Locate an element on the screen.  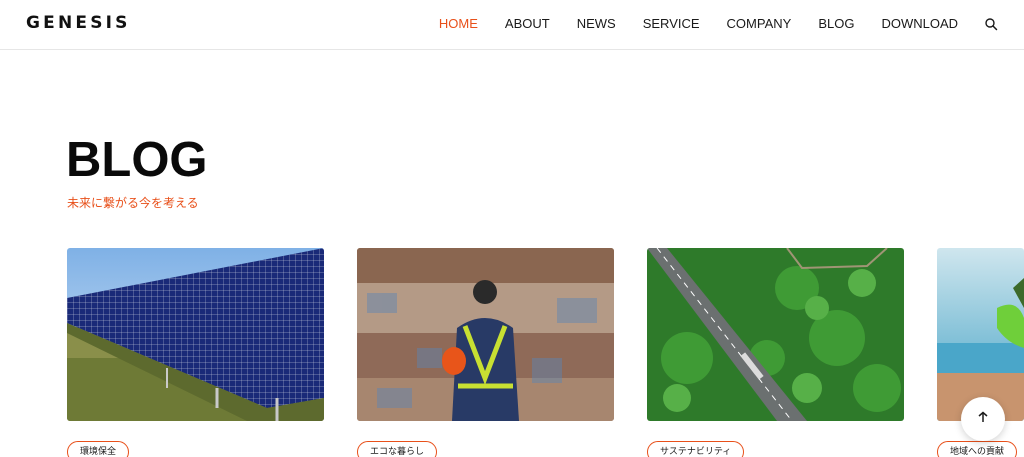
solar-panels-photo is located at coordinates (195, 334).